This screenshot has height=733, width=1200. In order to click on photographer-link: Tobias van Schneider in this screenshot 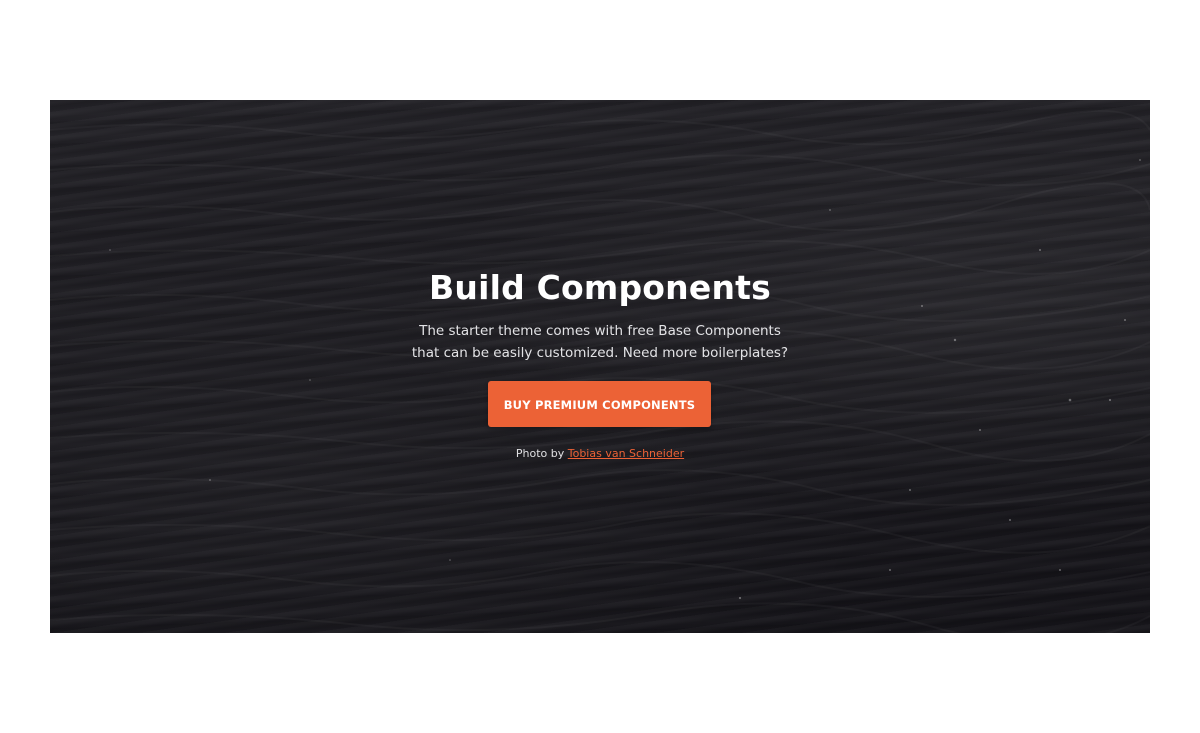, I will do `click(626, 453)`.